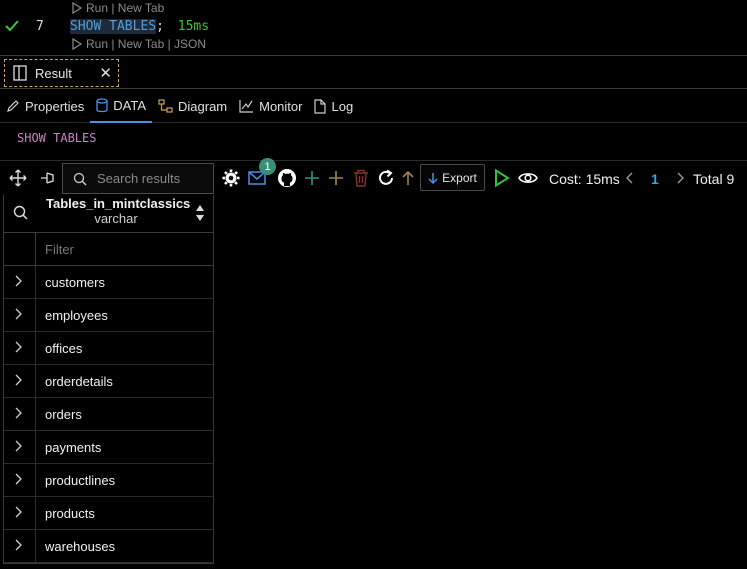  Describe the element at coordinates (433, 178) in the screenshot. I see `arrow-down-icon` at that location.